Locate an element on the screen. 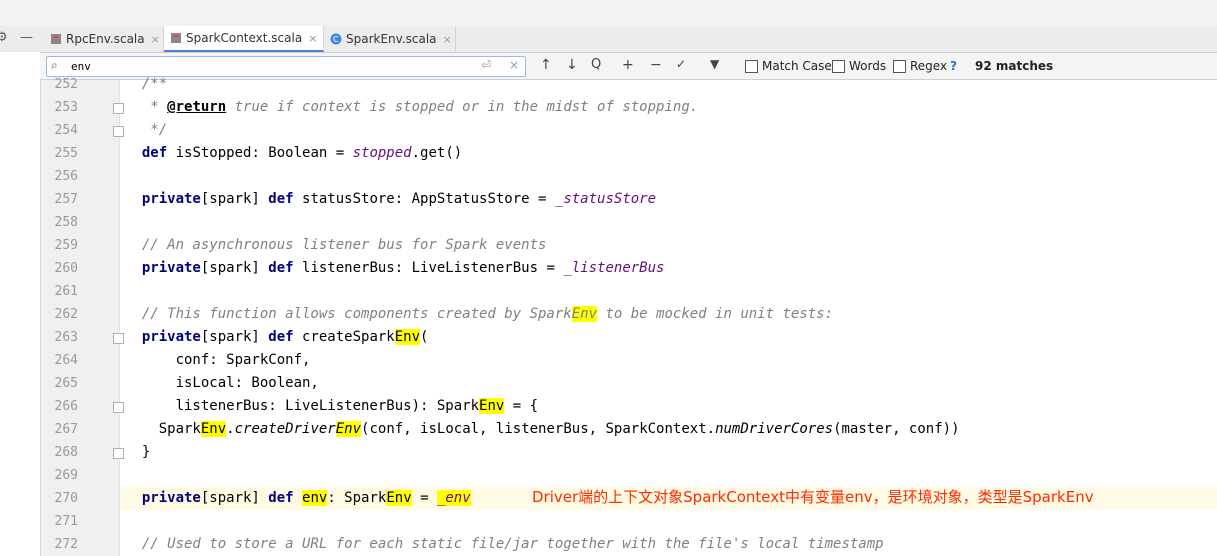 This screenshot has width=1217, height=556. code-token: . is located at coordinates (230, 429).